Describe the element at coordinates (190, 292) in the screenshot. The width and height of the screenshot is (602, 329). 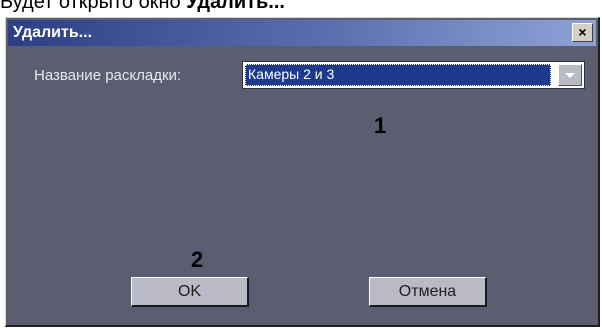
I see `ok-button: OK` at that location.